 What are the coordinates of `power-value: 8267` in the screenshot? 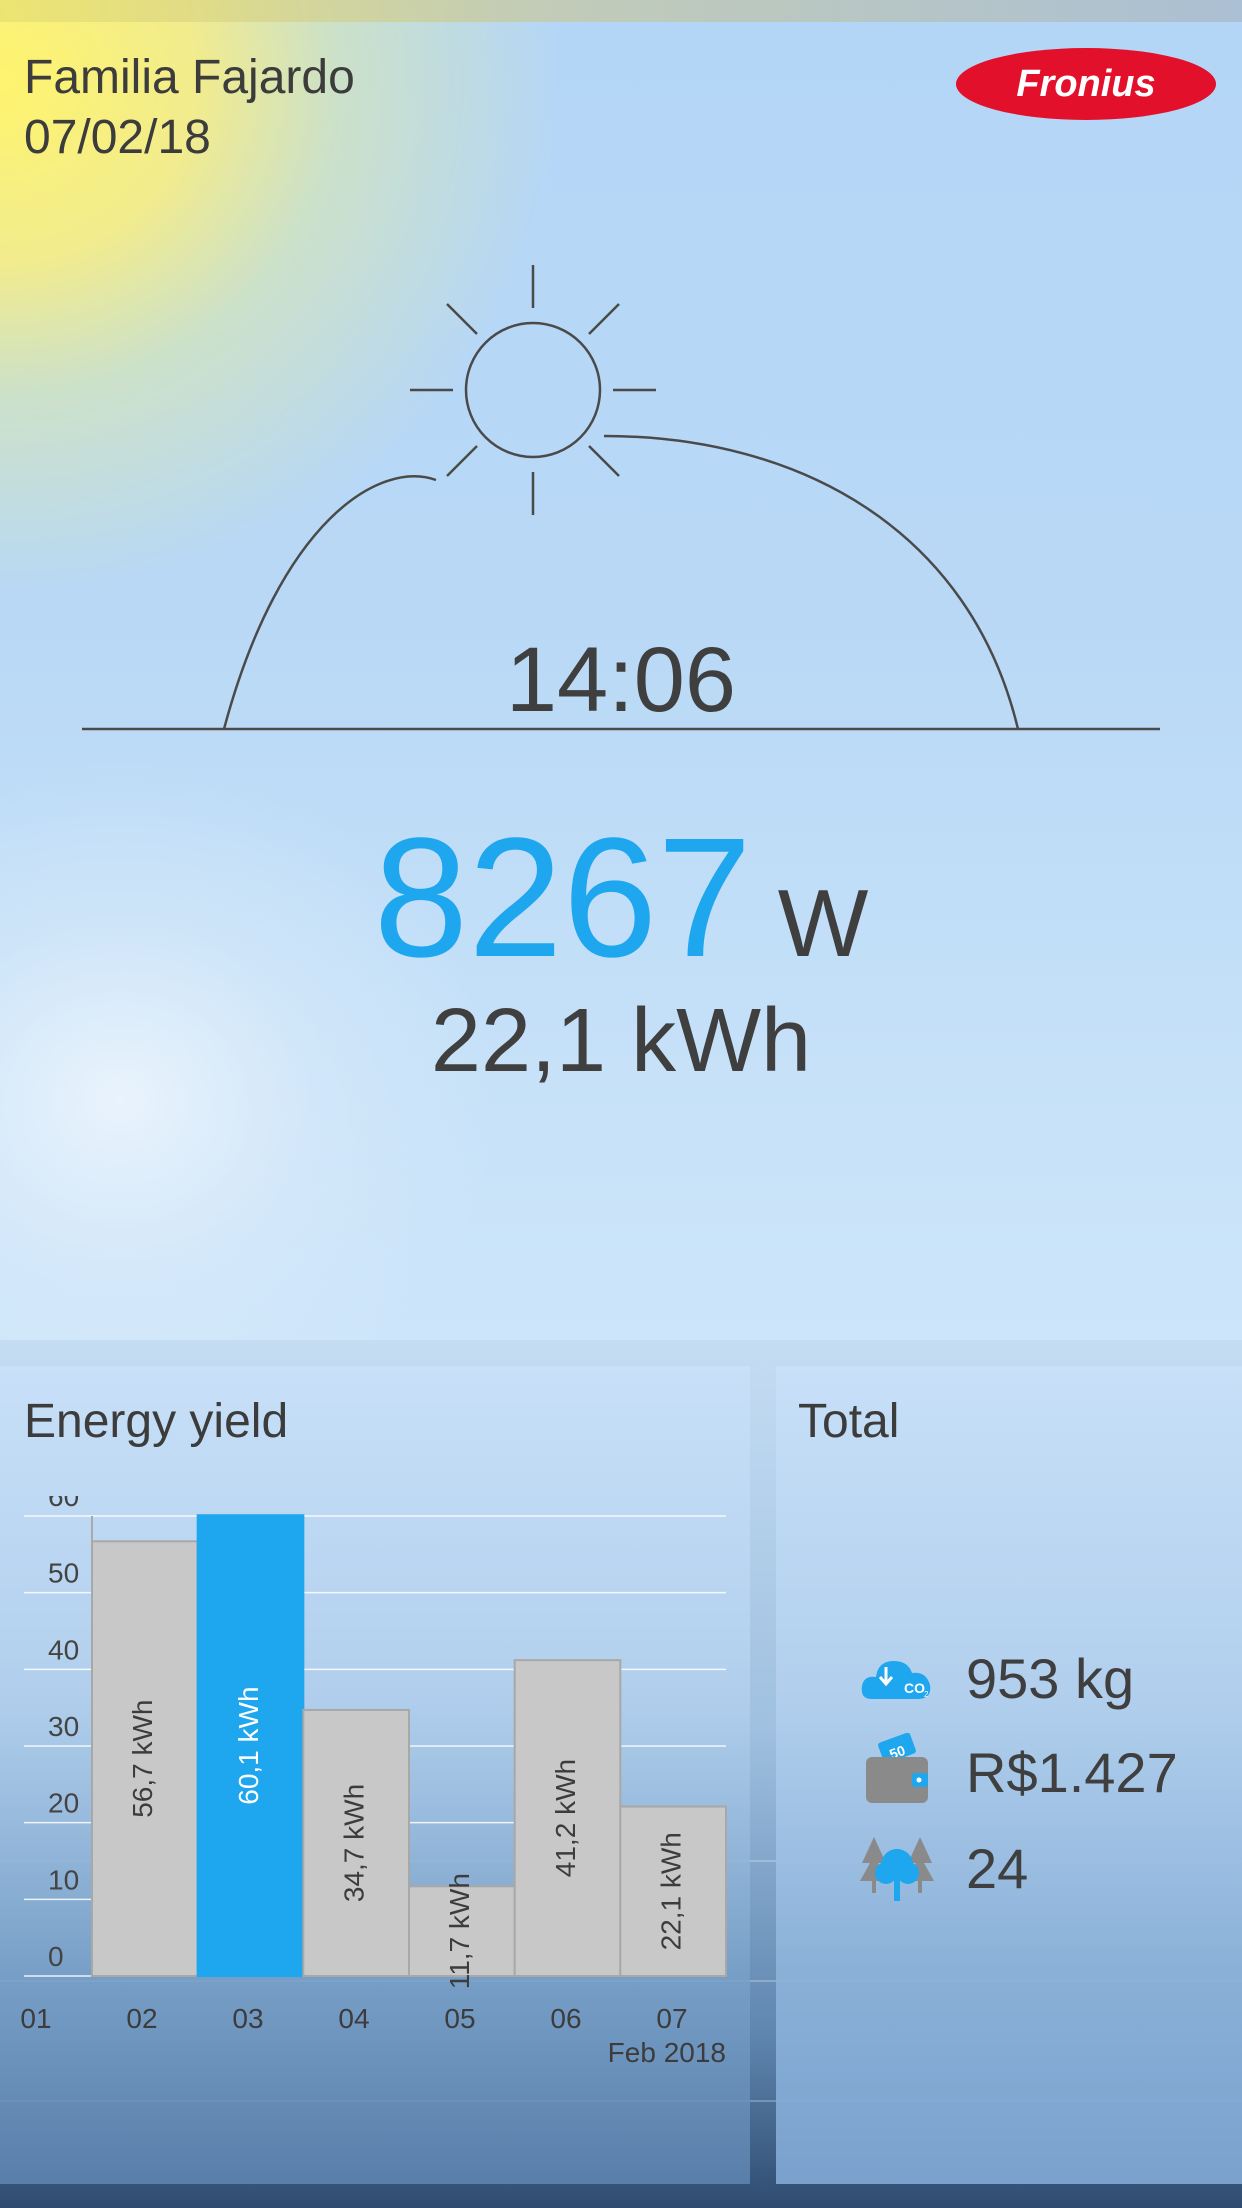 It's located at (562, 898).